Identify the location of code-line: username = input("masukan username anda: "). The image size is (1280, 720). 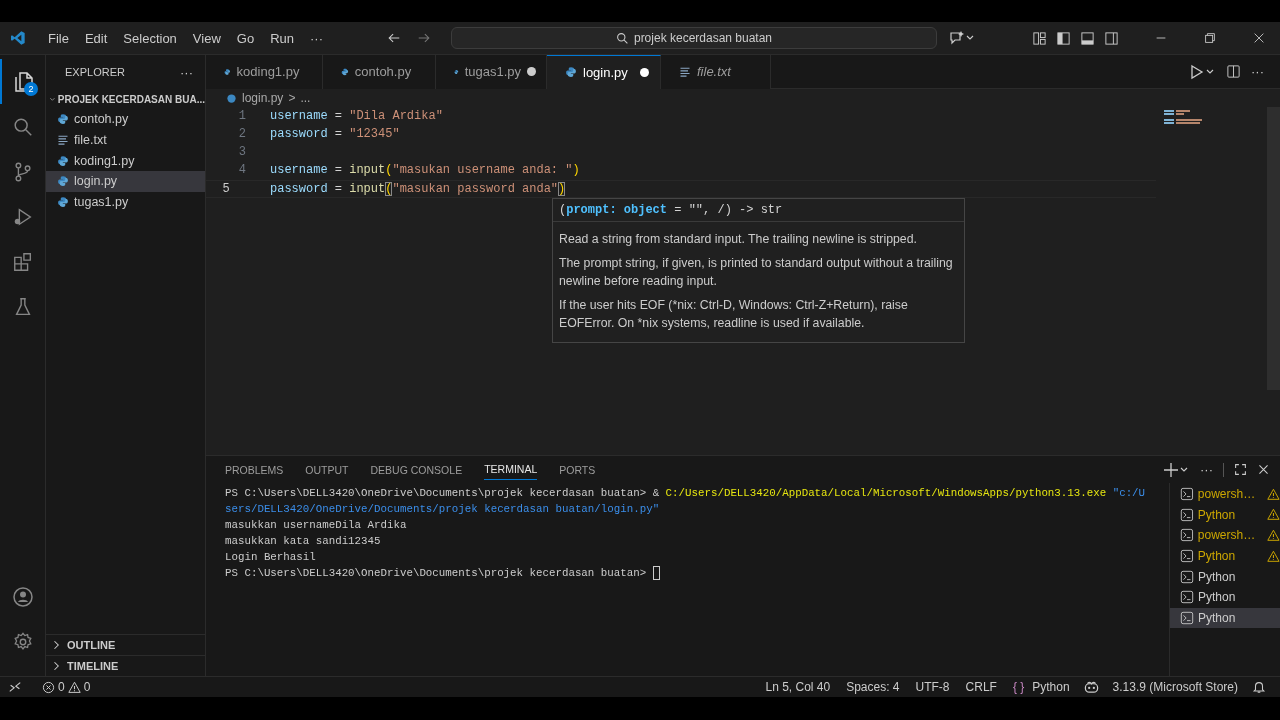
(425, 170).